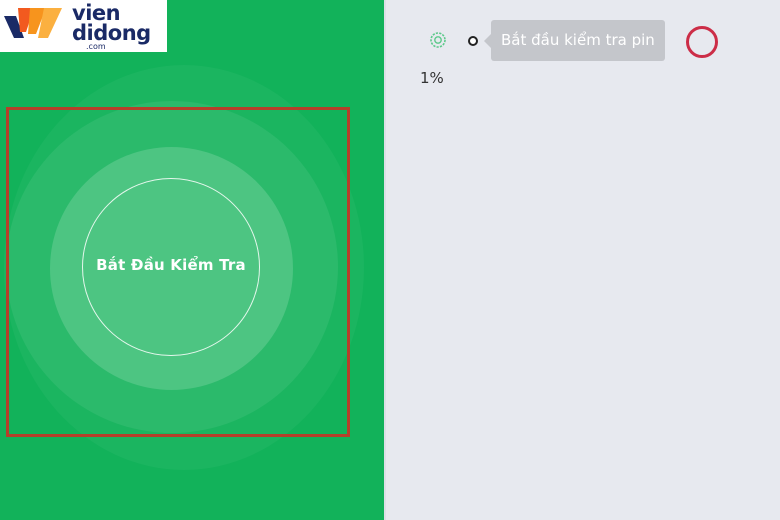 The height and width of the screenshot is (520, 780). What do you see at coordinates (33, 23) in the screenshot?
I see `logo-mark-icon` at bounding box center [33, 23].